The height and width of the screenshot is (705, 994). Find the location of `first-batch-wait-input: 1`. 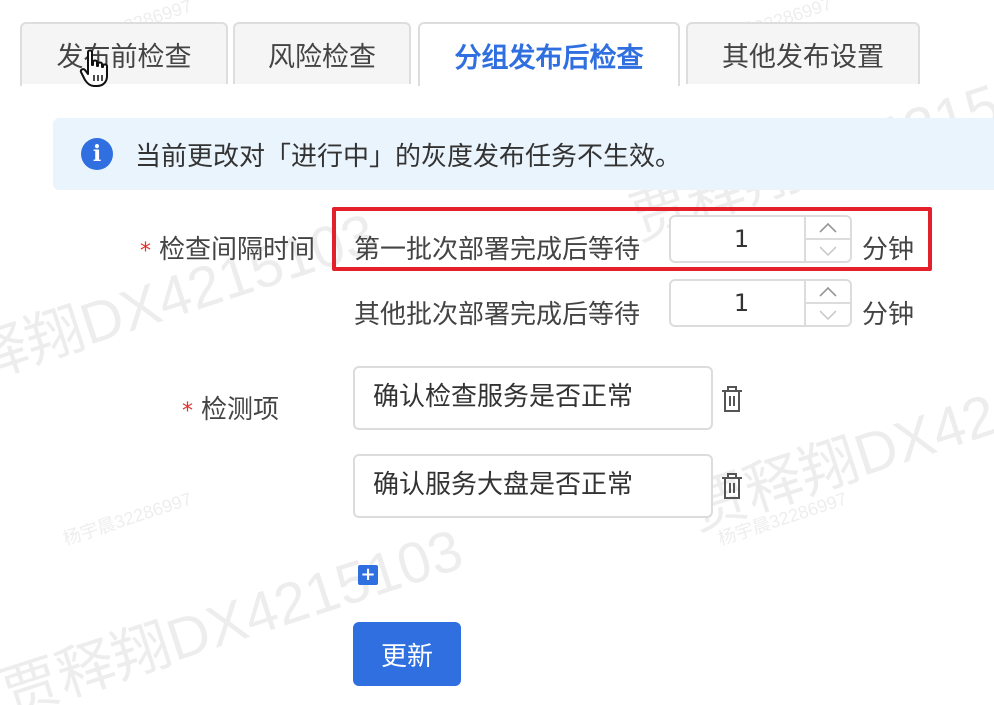

first-batch-wait-input: 1 is located at coordinates (760, 239).